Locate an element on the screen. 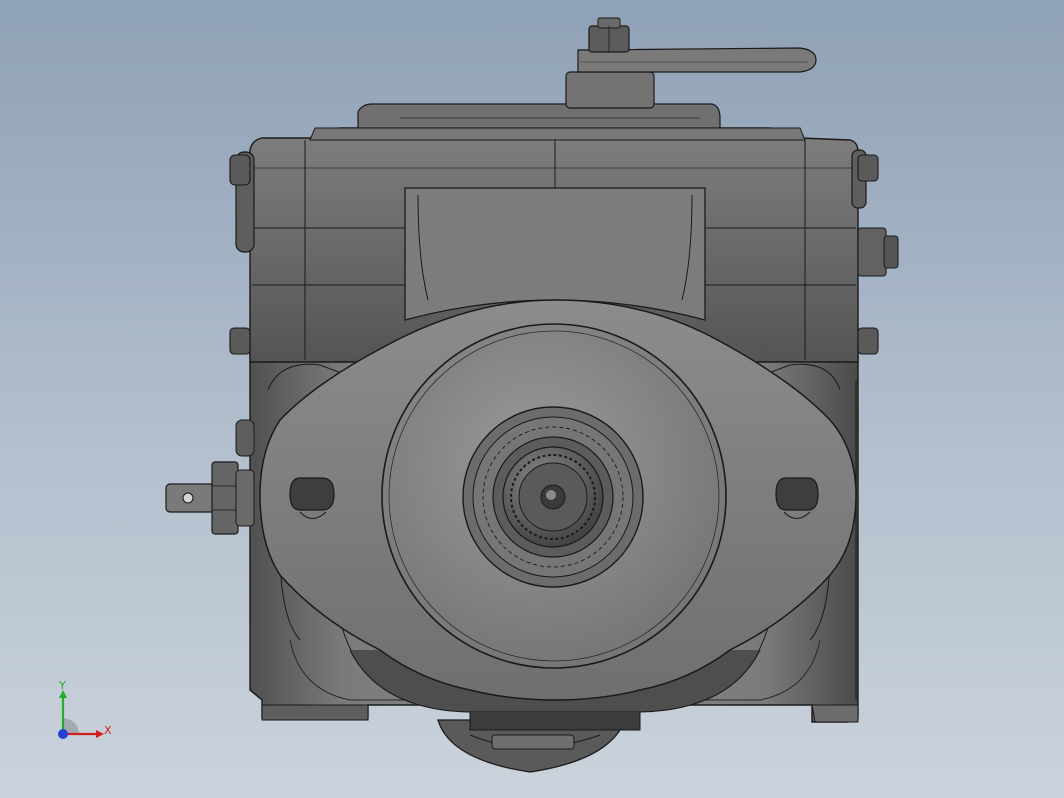 The height and width of the screenshot is (798, 1064). triad-y-label: Y is located at coordinates (62, 685).